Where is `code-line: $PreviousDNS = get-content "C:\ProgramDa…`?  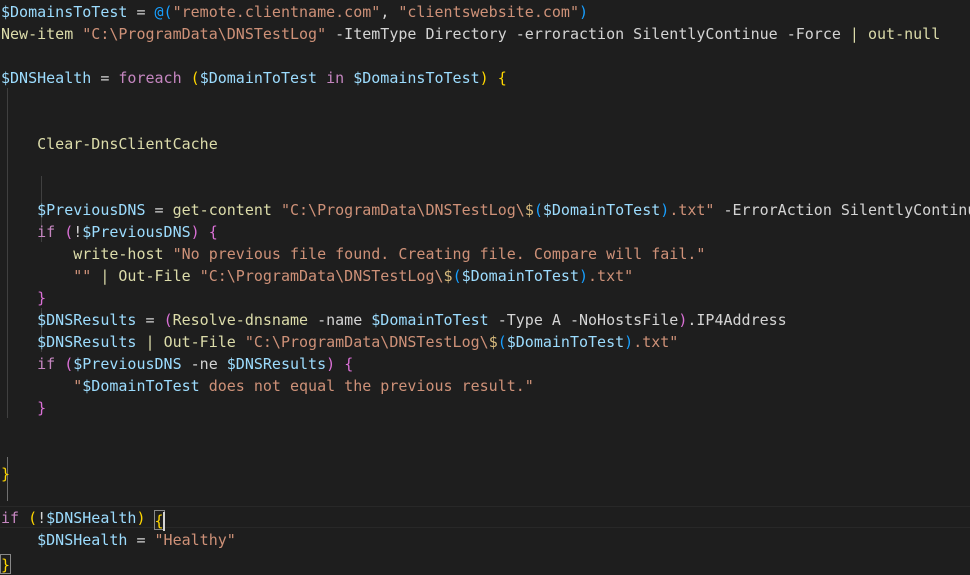
code-line: $PreviousDNS = get-content "C:\ProgramDa… is located at coordinates (485, 209).